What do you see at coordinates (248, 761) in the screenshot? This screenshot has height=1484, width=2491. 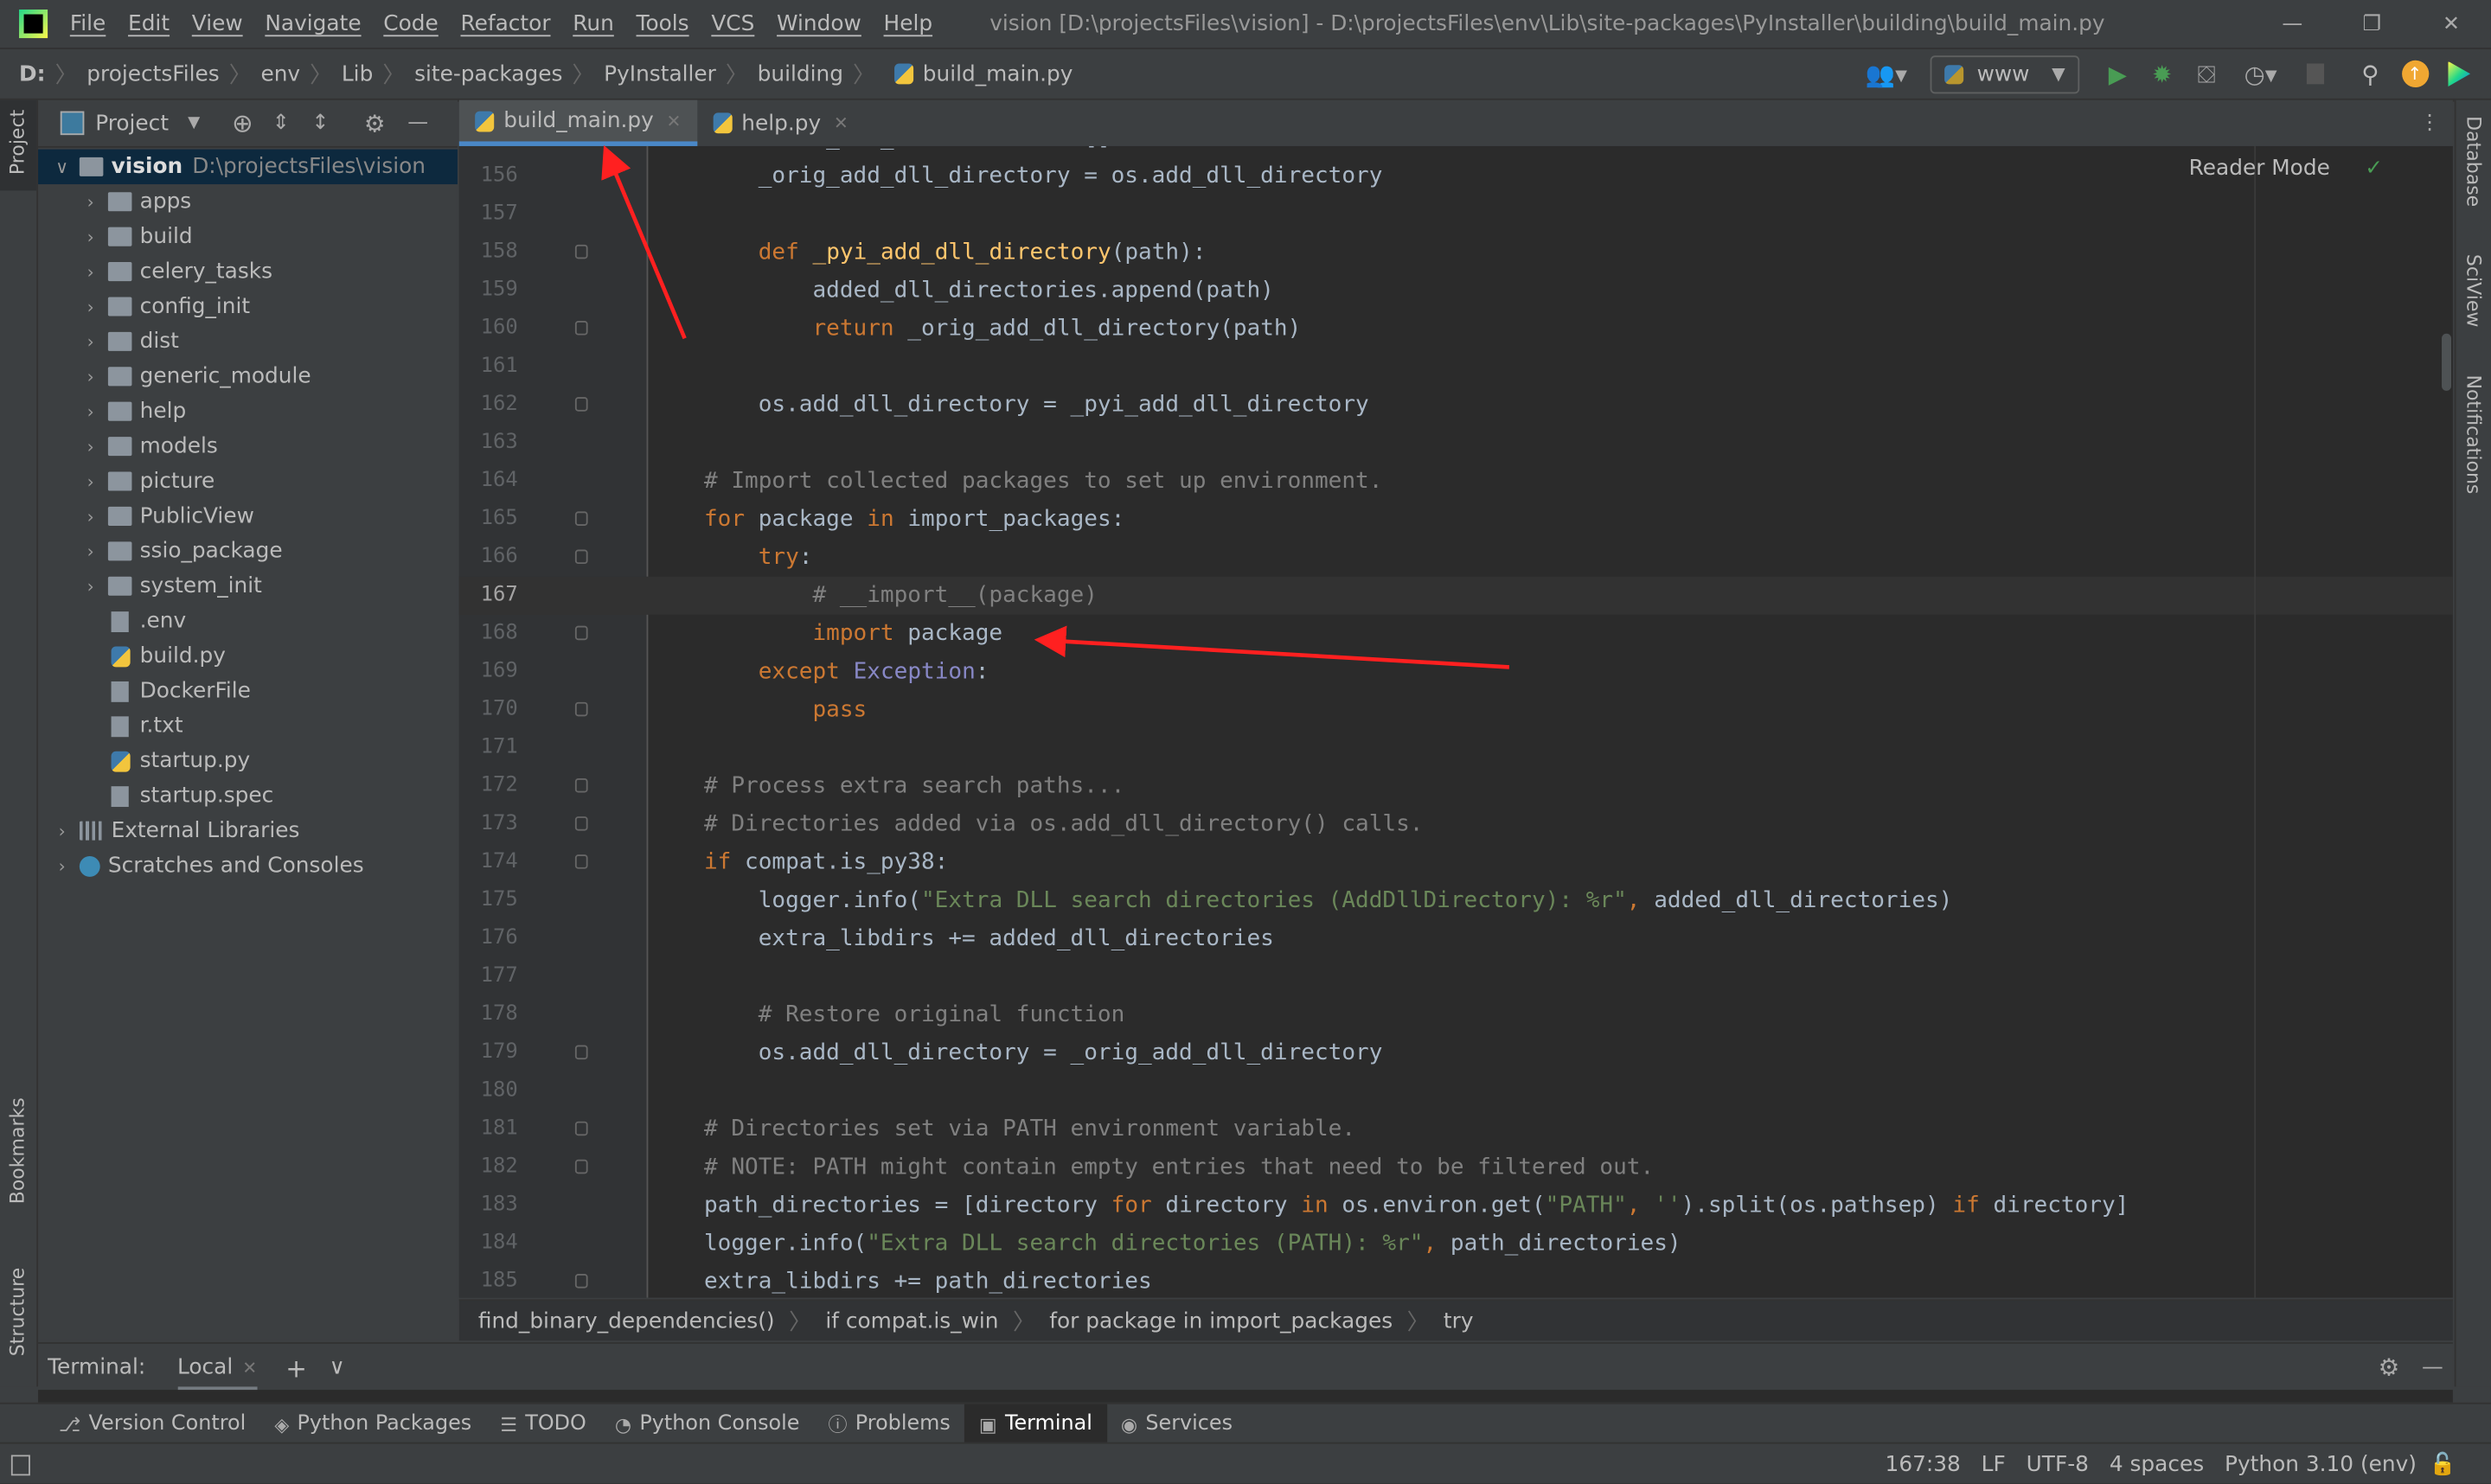 I see `tree-item-startup-py: startup.py` at bounding box center [248, 761].